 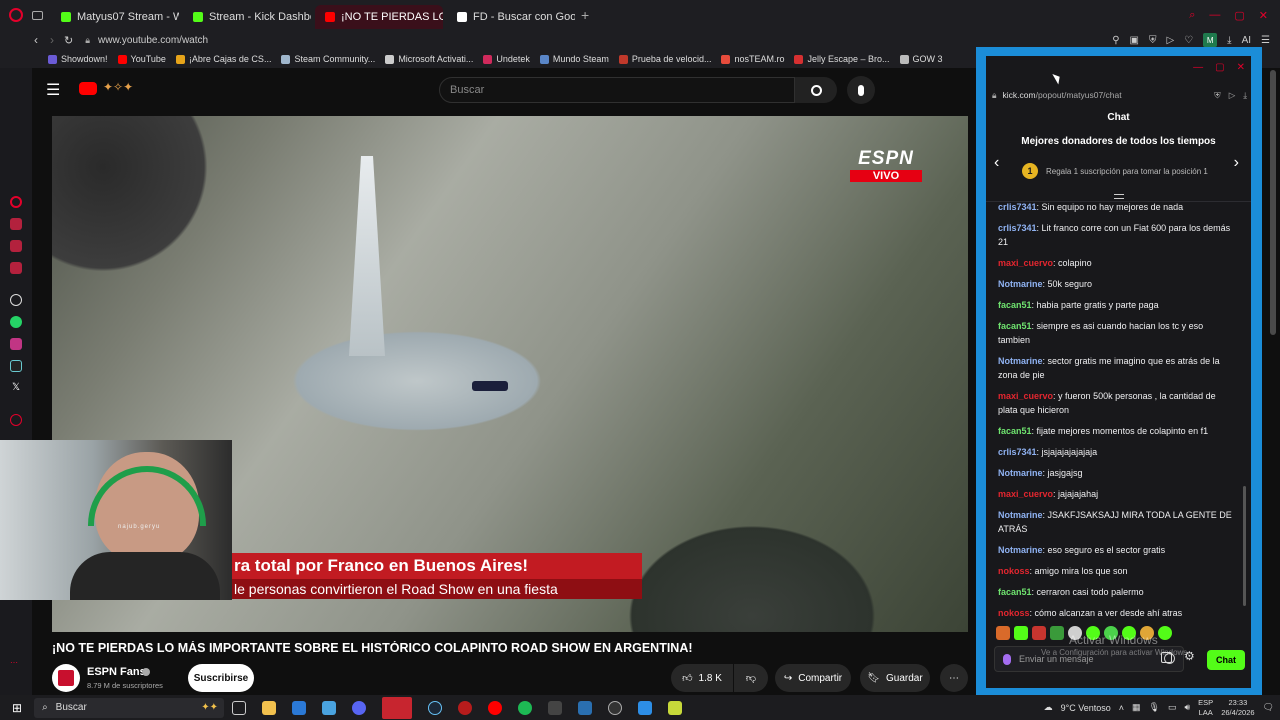 What do you see at coordinates (78, 59) in the screenshot?
I see `bookmark-item: Showdown!` at bounding box center [78, 59].